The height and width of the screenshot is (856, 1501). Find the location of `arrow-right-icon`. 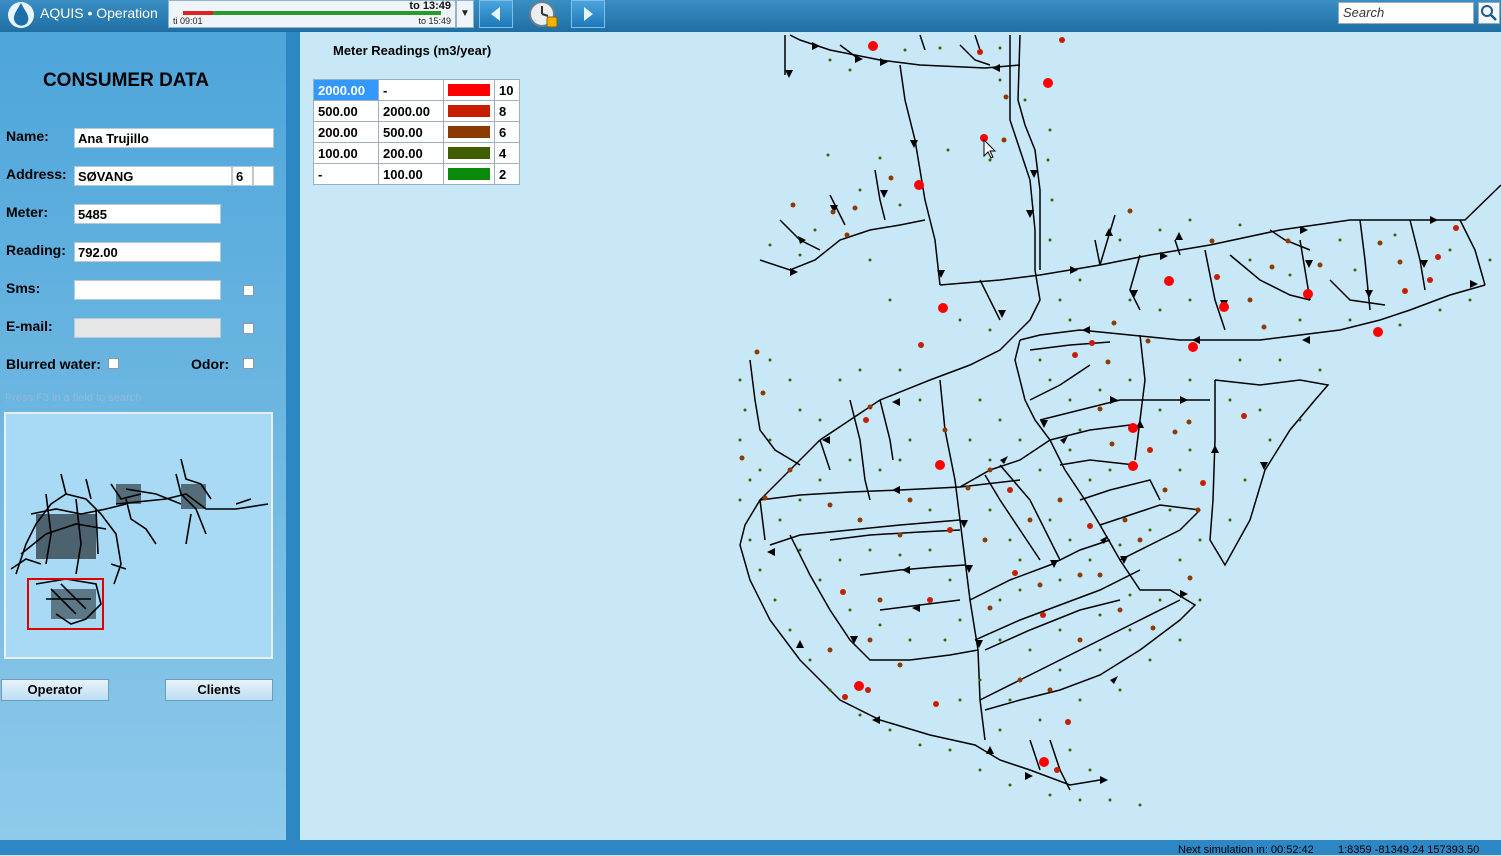

arrow-right-icon is located at coordinates (588, 14).